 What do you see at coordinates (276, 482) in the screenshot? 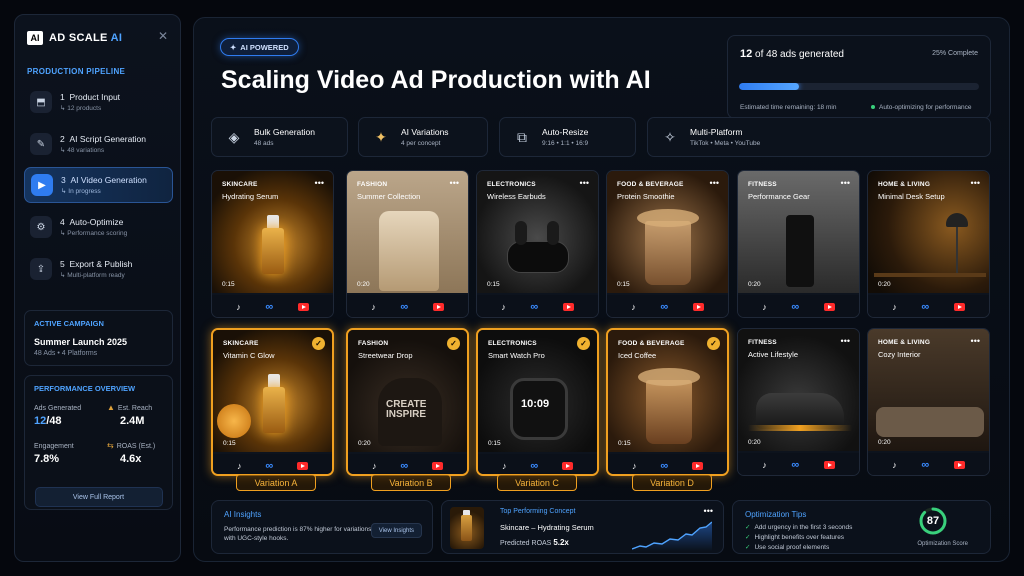
I see `variation-a-label: Variation A` at bounding box center [276, 482].